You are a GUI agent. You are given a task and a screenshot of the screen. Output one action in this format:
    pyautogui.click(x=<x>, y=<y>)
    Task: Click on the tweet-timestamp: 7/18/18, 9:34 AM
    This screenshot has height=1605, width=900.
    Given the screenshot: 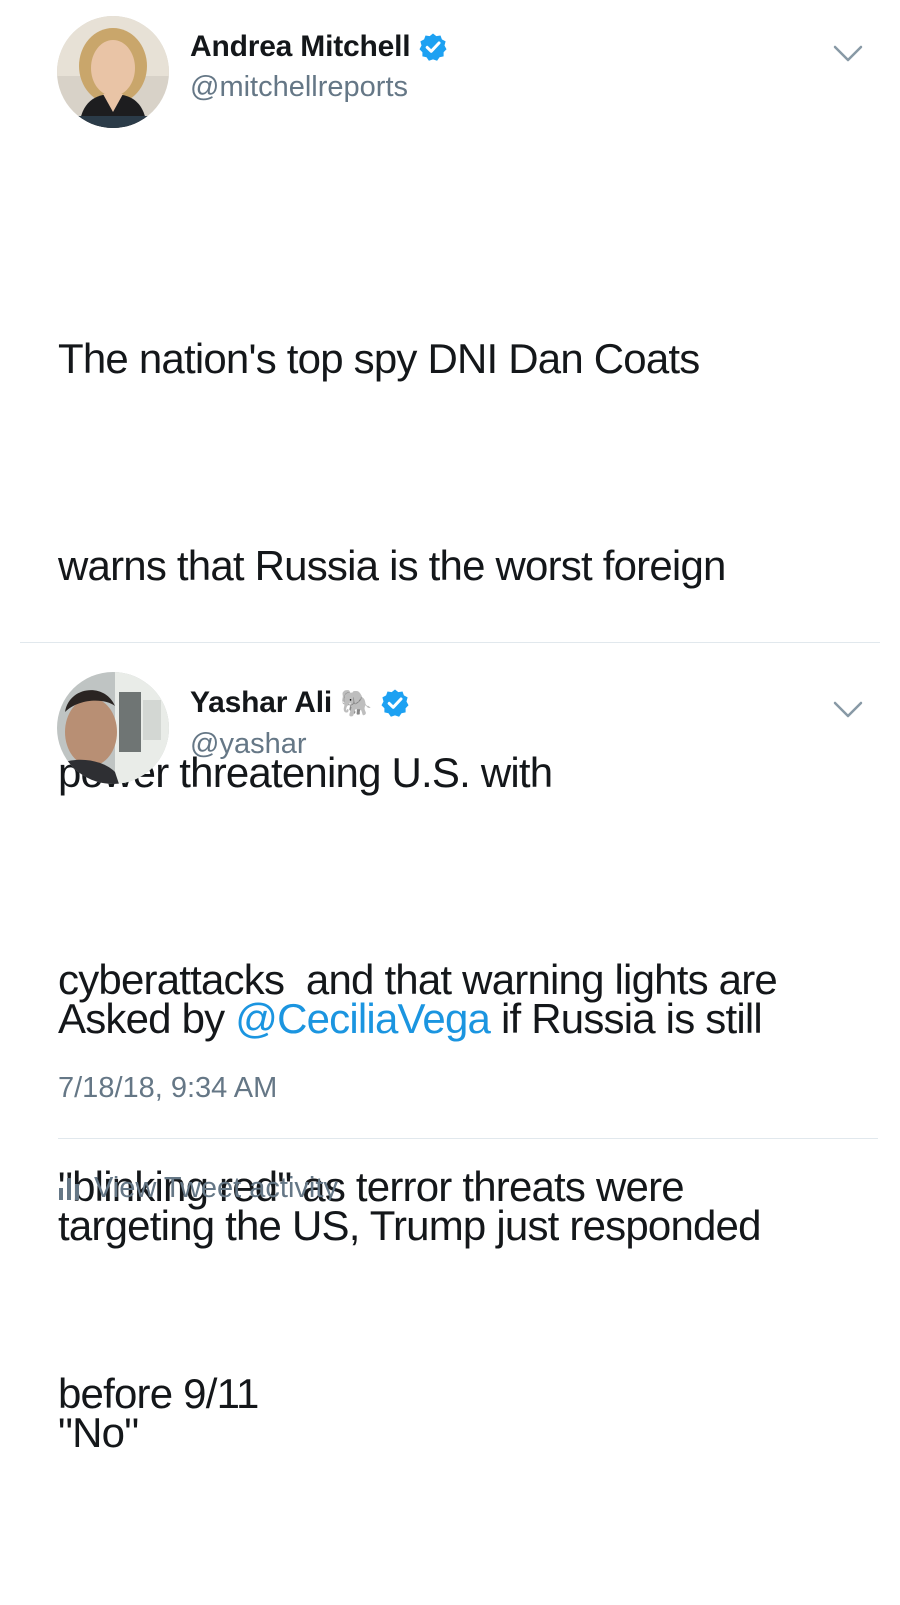 What is the action you would take?
    pyautogui.click(x=167, y=1088)
    